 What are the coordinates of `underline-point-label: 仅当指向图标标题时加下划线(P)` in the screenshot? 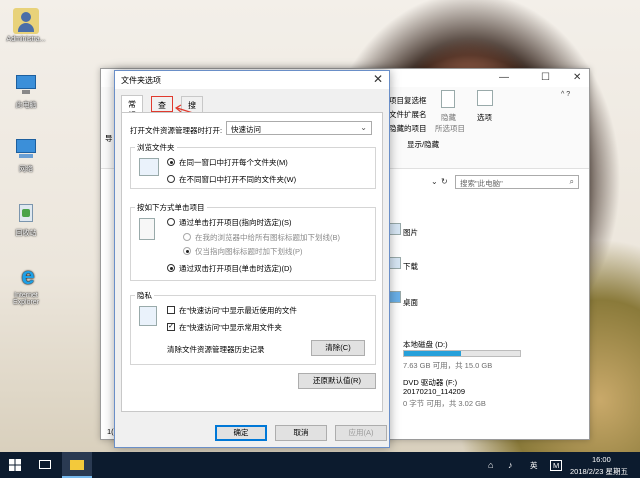 It's located at (249, 251).